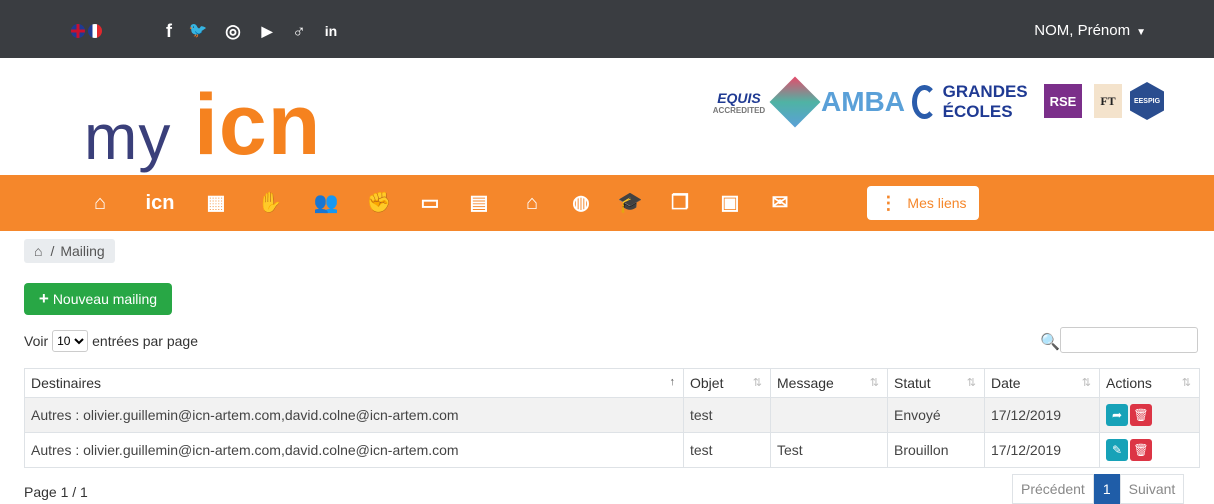 This screenshot has height=504, width=1214. Describe the element at coordinates (672, 382) in the screenshot. I see `sort-icon: ↑` at that location.